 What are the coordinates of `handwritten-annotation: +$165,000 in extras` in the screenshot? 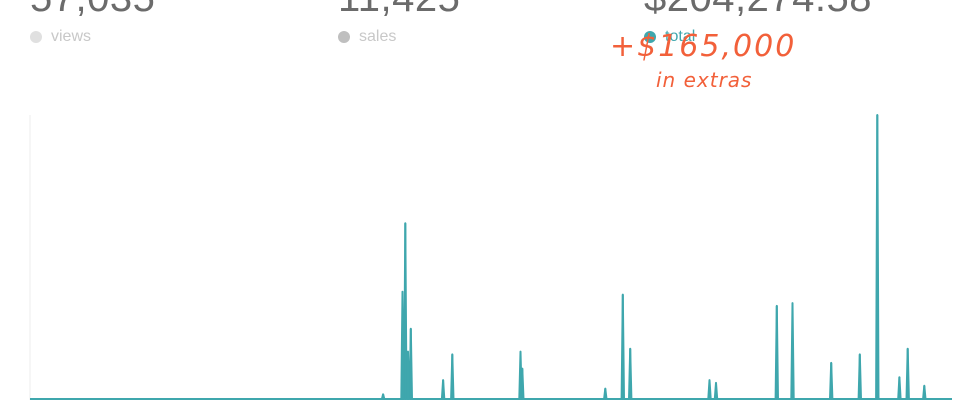 It's located at (703, 61).